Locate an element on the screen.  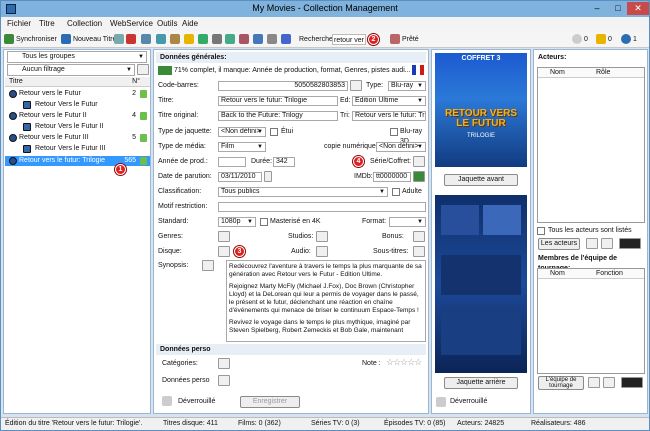
edition-select: Edition Ultime ▼ is located at coordinates (389, 101).